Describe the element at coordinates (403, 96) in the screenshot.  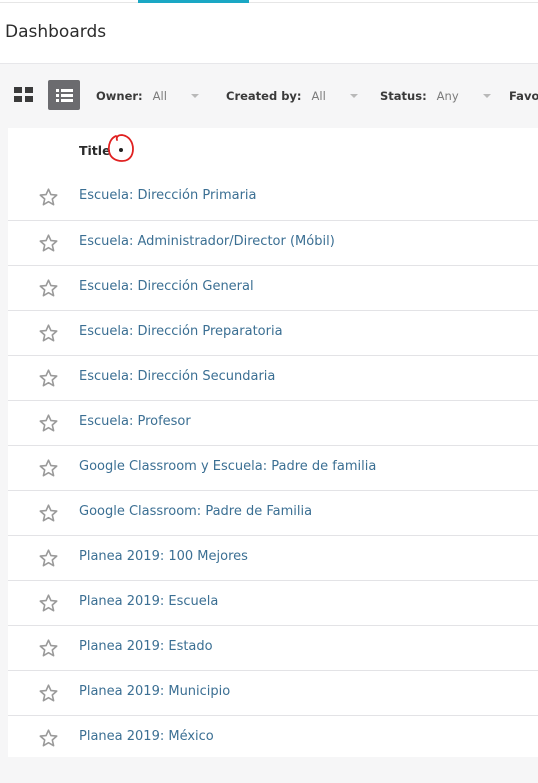
I see `status-filter-label: Status:` at that location.